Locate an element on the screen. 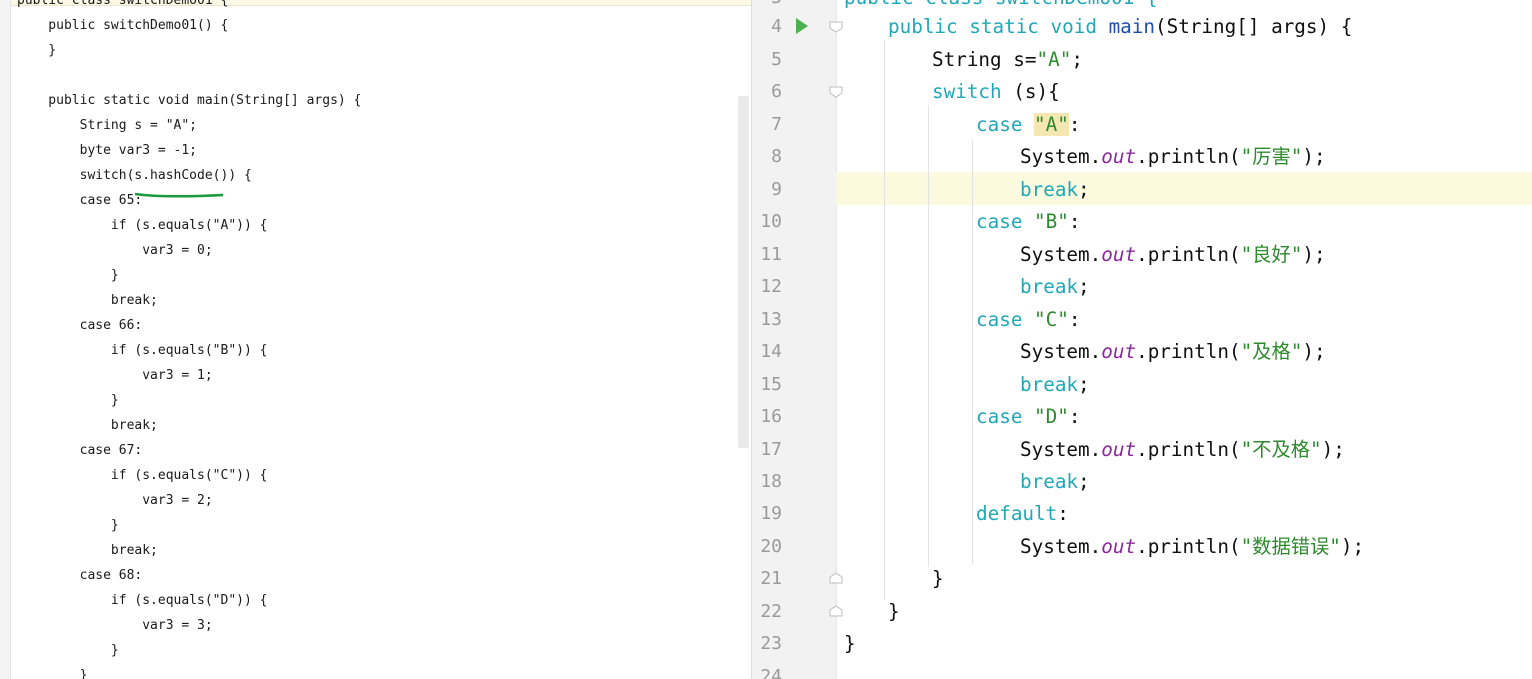 Image resolution: width=1532 pixels, height=679 pixels. line-number: 24 is located at coordinates (771, 672).